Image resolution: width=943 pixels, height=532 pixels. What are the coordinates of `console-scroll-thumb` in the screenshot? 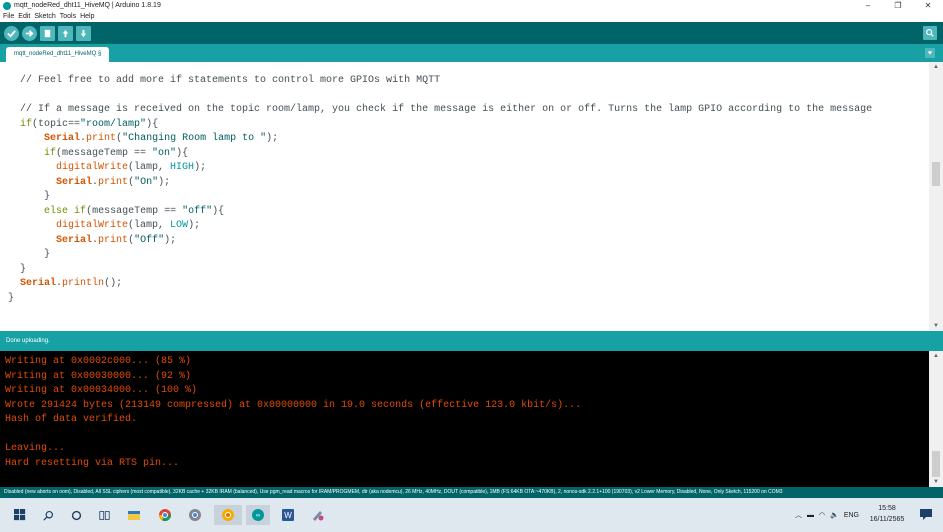 It's located at (936, 464).